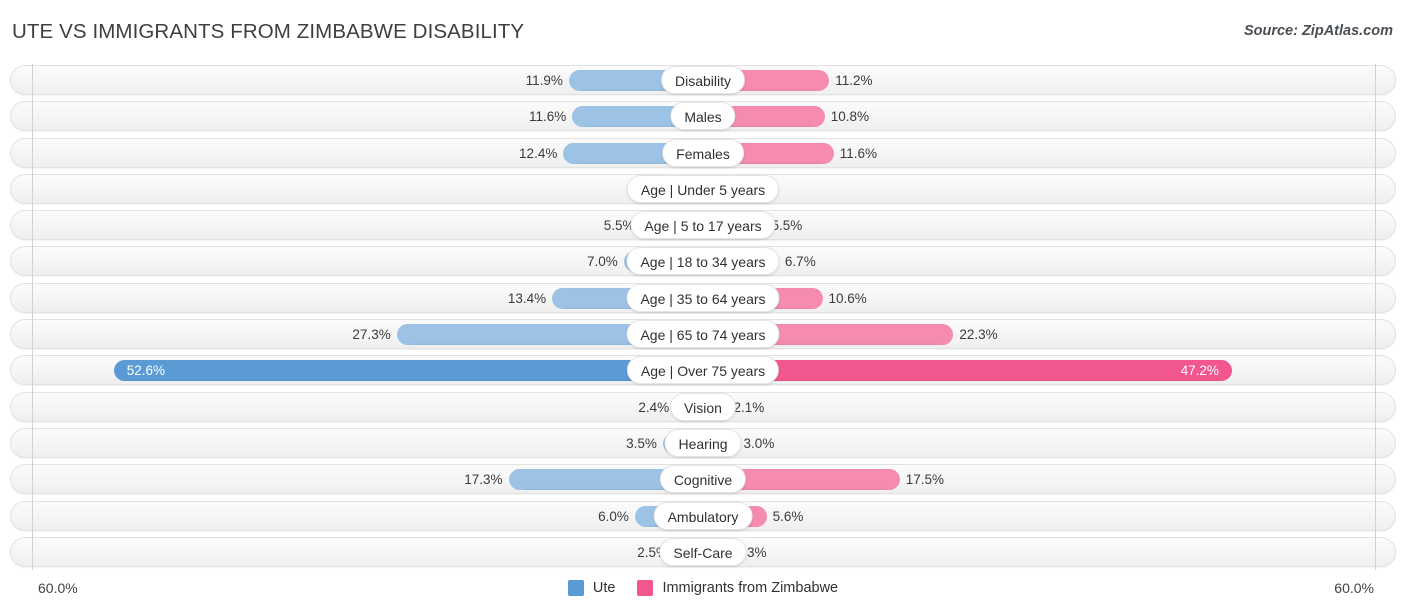 This screenshot has width=1406, height=612. I want to click on chart-row: 27.3% 22.3% Age | 65 to 74 years, so click(703, 334).